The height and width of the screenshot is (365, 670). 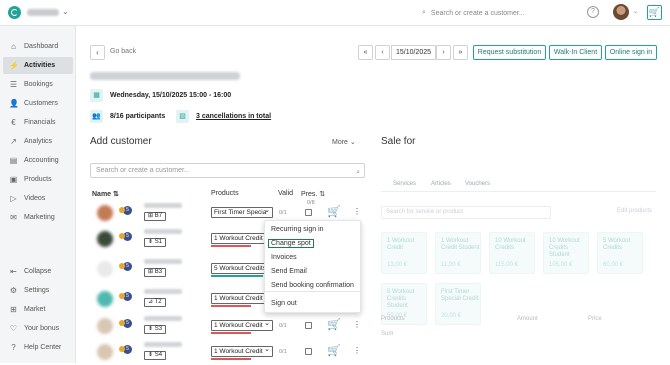 I want to click on your-bonus-icon: ♡, so click(x=13, y=328).